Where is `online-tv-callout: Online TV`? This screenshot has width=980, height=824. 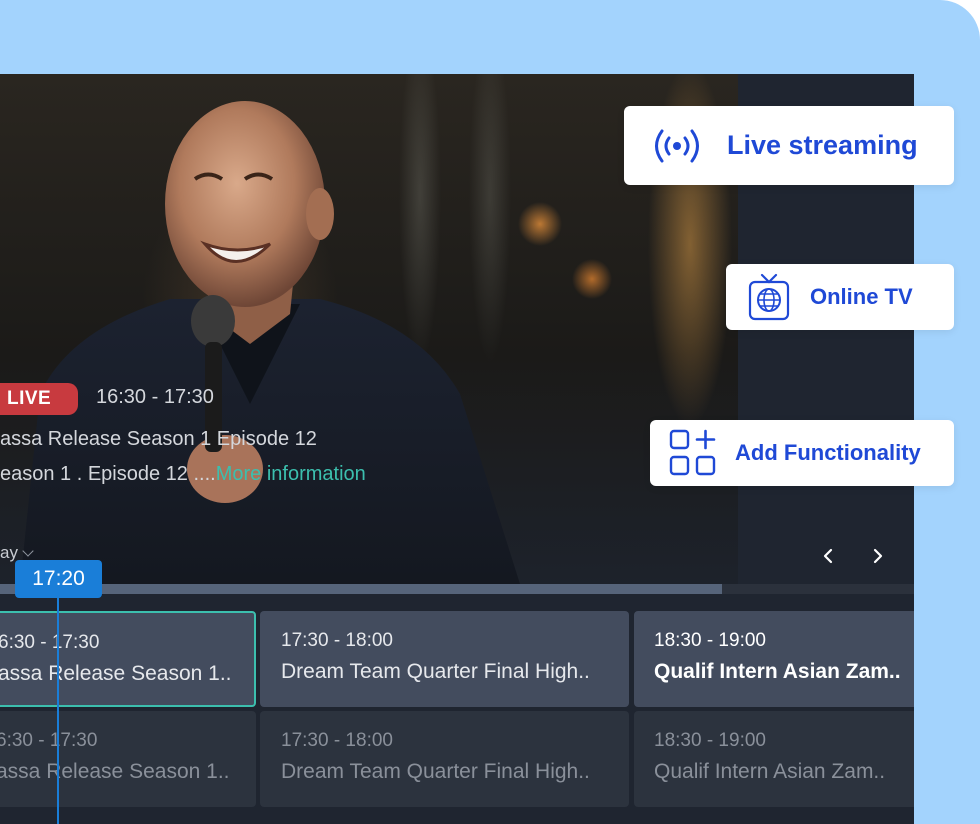 online-tv-callout: Online TV is located at coordinates (840, 297).